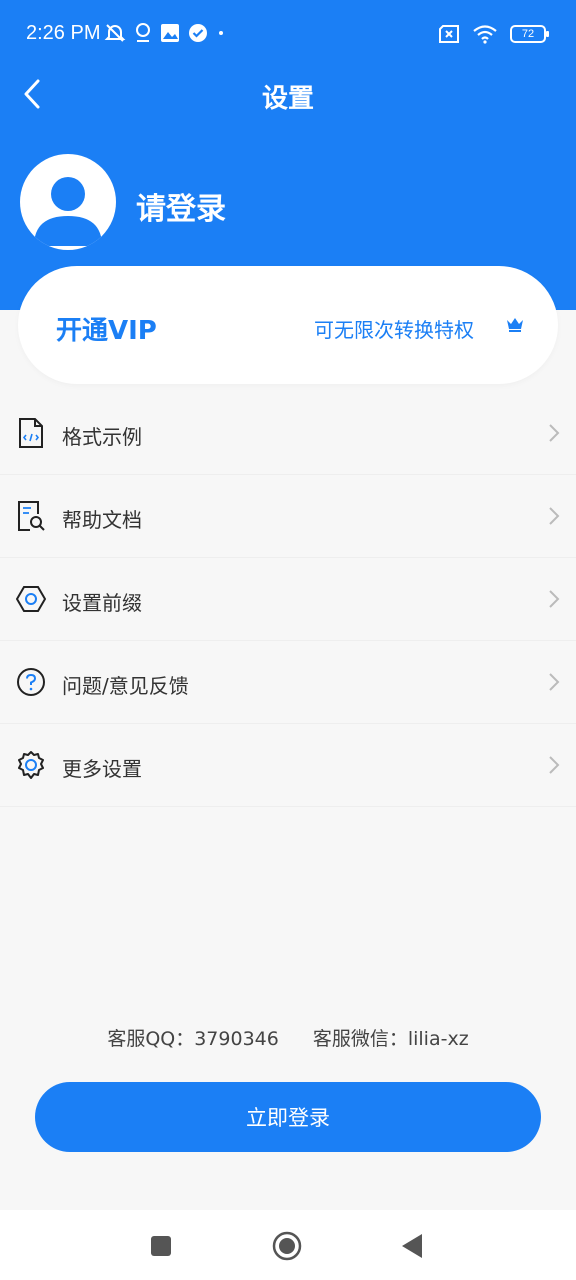 This screenshot has height=1280, width=576. I want to click on triangle-back-icon, so click(412, 1246).